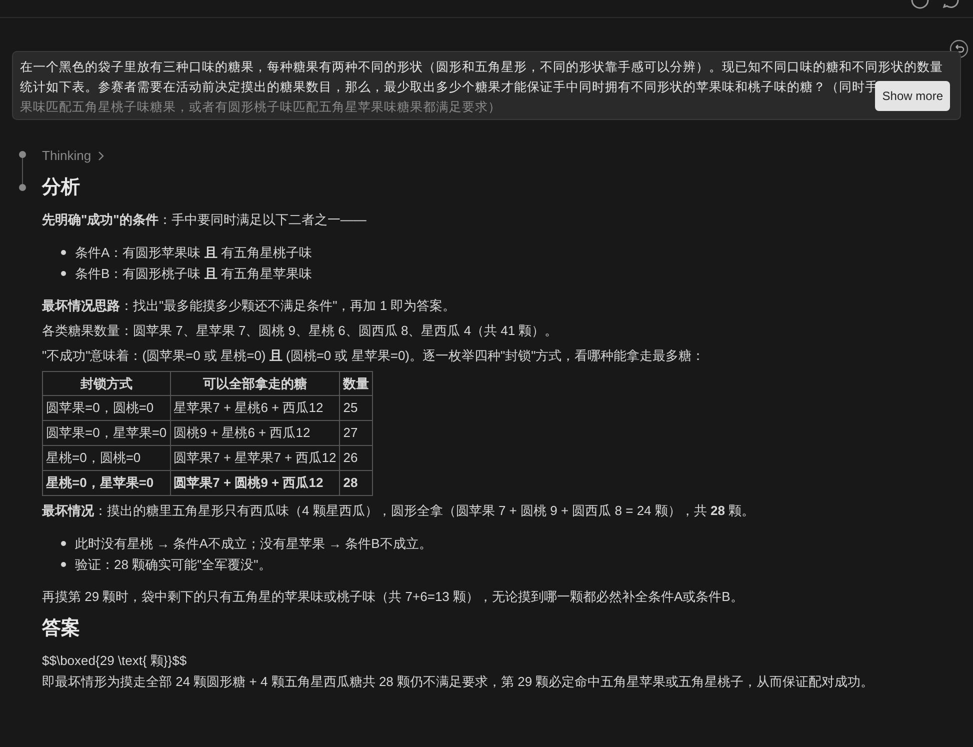  I want to click on table-header: 数量, so click(356, 384).